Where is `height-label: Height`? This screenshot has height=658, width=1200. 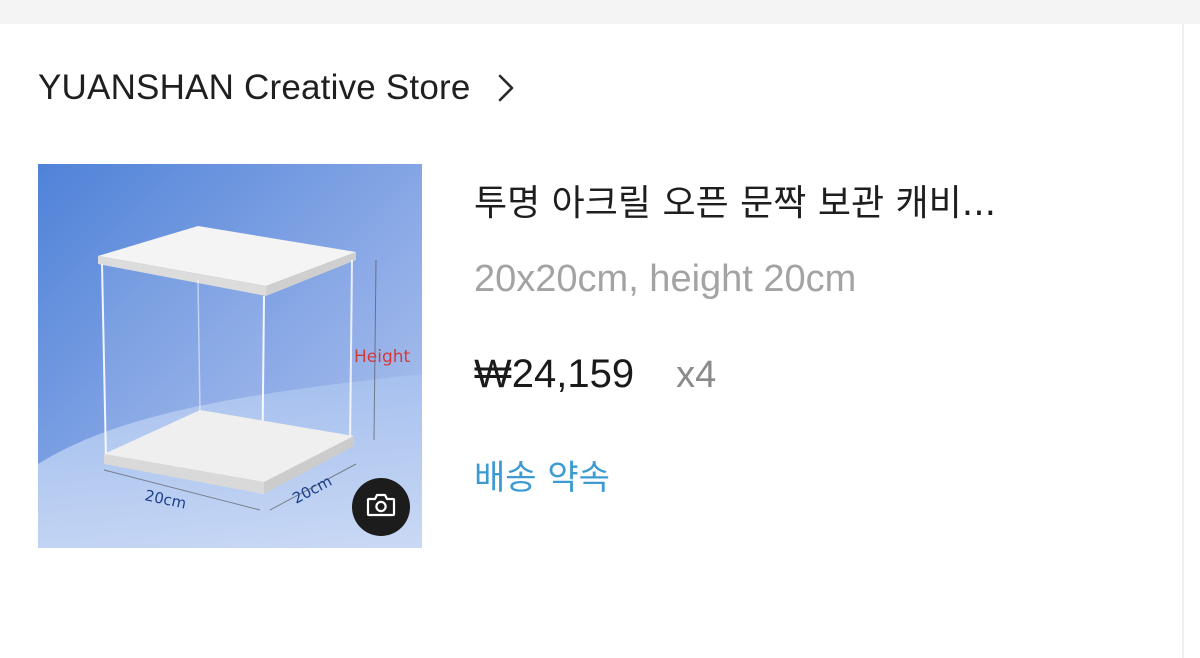 height-label: Height is located at coordinates (382, 357).